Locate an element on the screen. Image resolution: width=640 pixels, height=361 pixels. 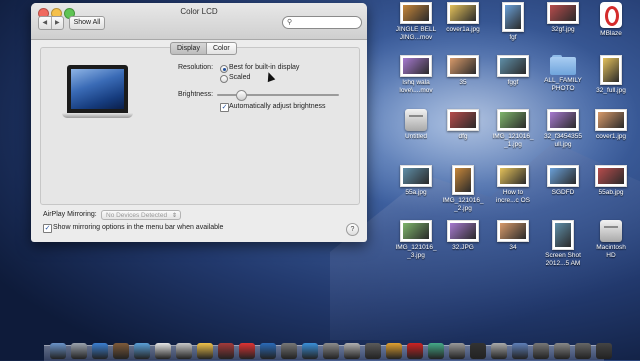
opera-app-icon is located at coordinates (611, 15).